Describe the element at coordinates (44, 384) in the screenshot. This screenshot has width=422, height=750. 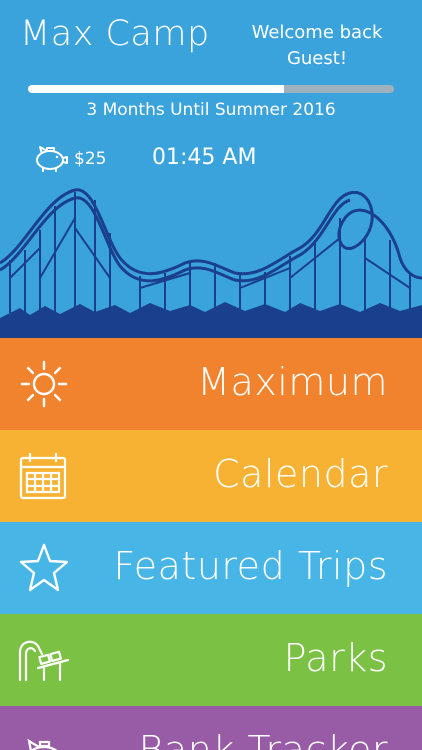
I see `sun-icon` at that location.